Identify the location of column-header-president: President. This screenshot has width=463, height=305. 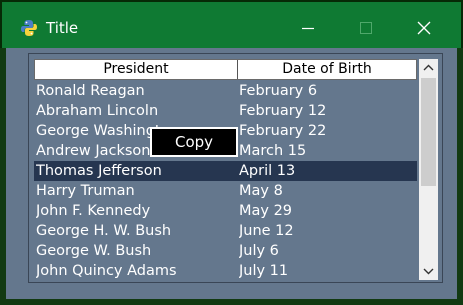
(136, 69).